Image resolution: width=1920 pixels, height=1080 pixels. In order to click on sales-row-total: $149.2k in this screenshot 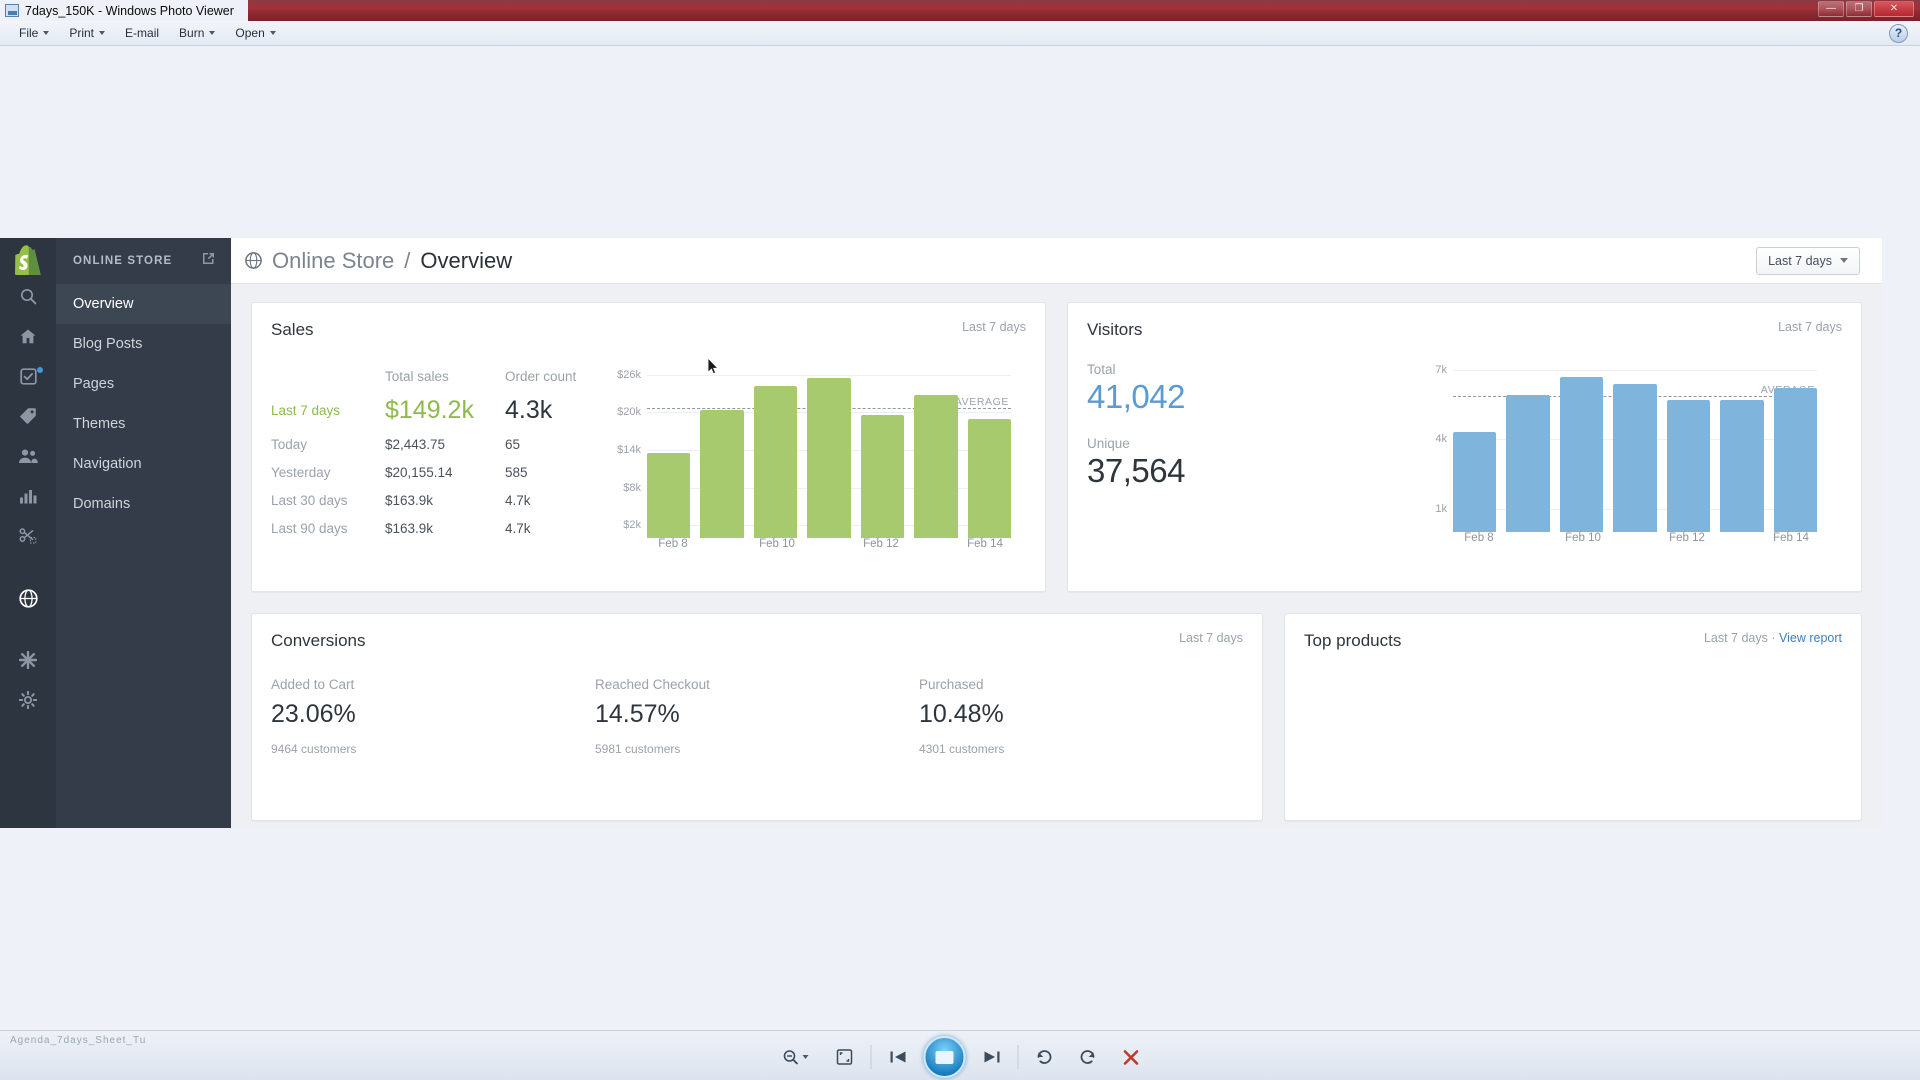, I will do `click(429, 409)`.